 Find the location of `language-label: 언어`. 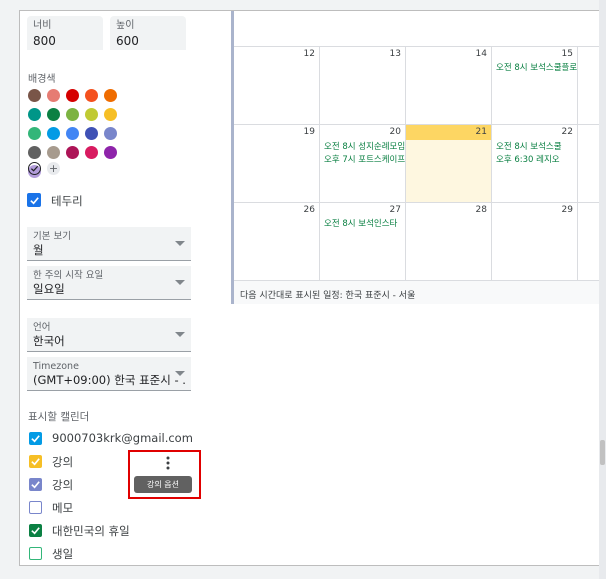

language-label: 언어 is located at coordinates (42, 327).